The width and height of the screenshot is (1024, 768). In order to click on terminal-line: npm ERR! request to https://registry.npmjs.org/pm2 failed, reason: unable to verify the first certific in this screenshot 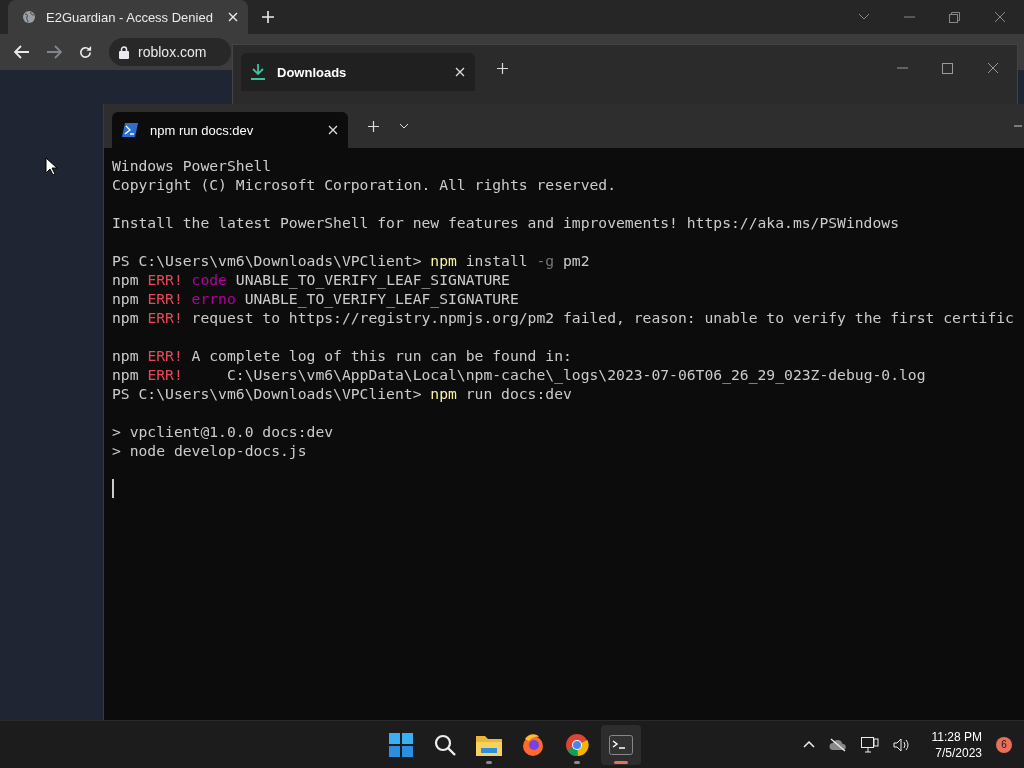, I will do `click(563, 317)`.